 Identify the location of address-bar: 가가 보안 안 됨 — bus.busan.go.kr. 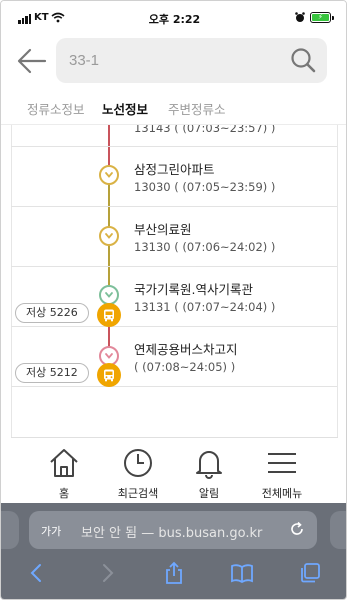
(173, 530).